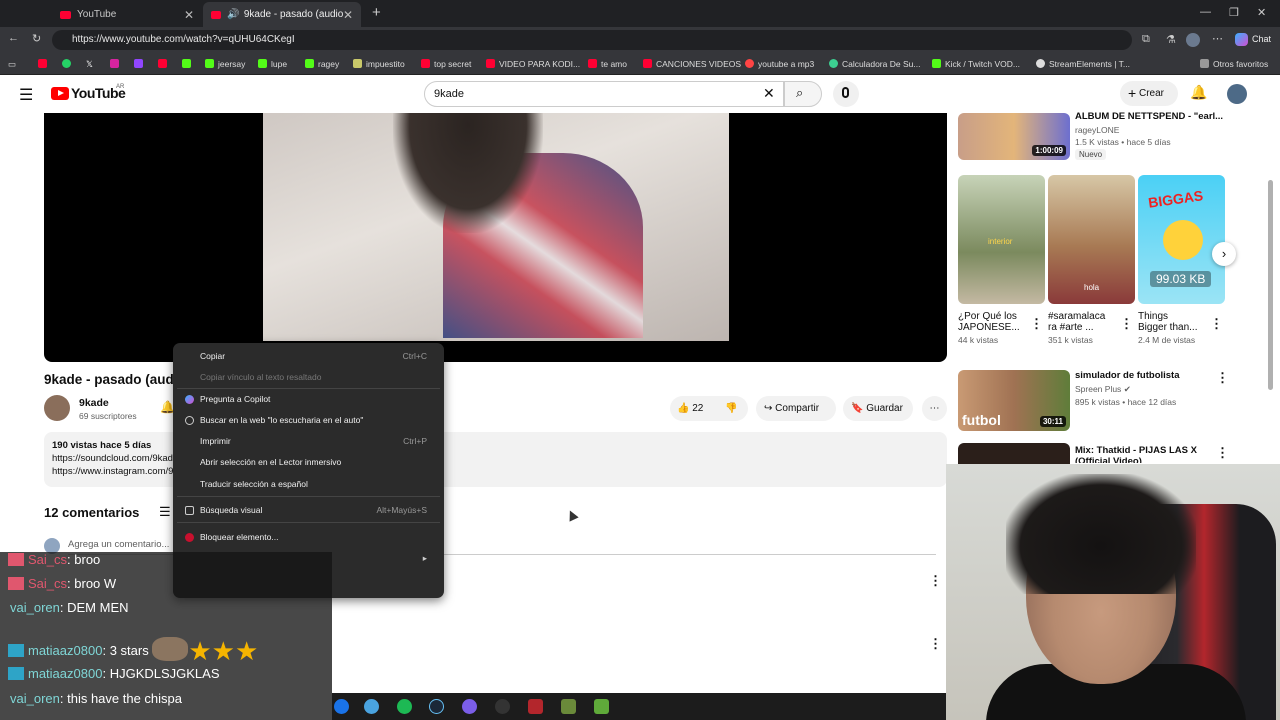 The height and width of the screenshot is (720, 1280). What do you see at coordinates (1237, 94) in the screenshot?
I see `account-avatar` at bounding box center [1237, 94].